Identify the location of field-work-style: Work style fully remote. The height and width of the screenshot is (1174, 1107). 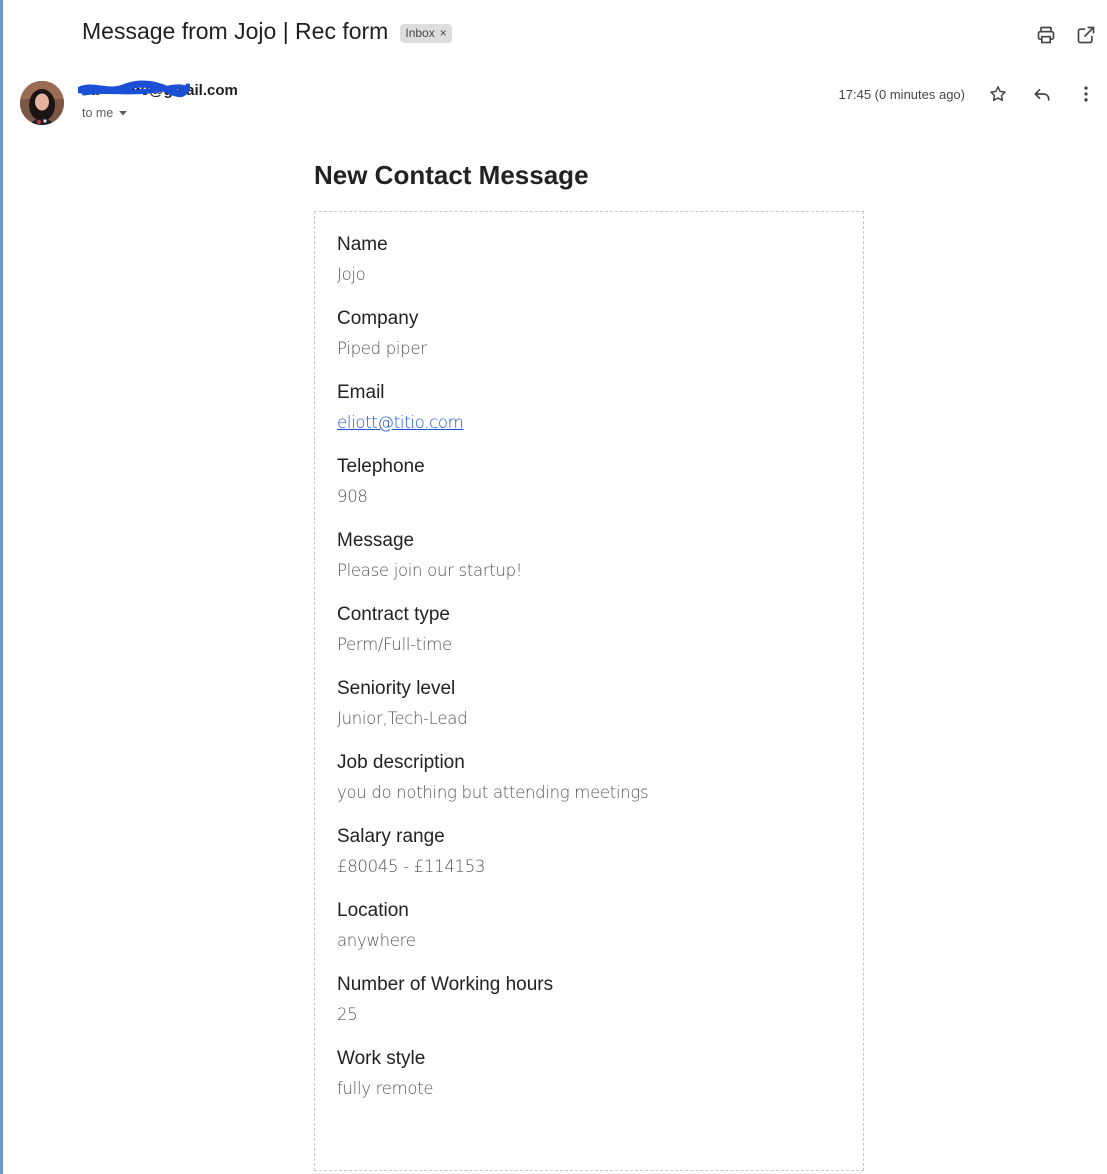
(589, 1073).